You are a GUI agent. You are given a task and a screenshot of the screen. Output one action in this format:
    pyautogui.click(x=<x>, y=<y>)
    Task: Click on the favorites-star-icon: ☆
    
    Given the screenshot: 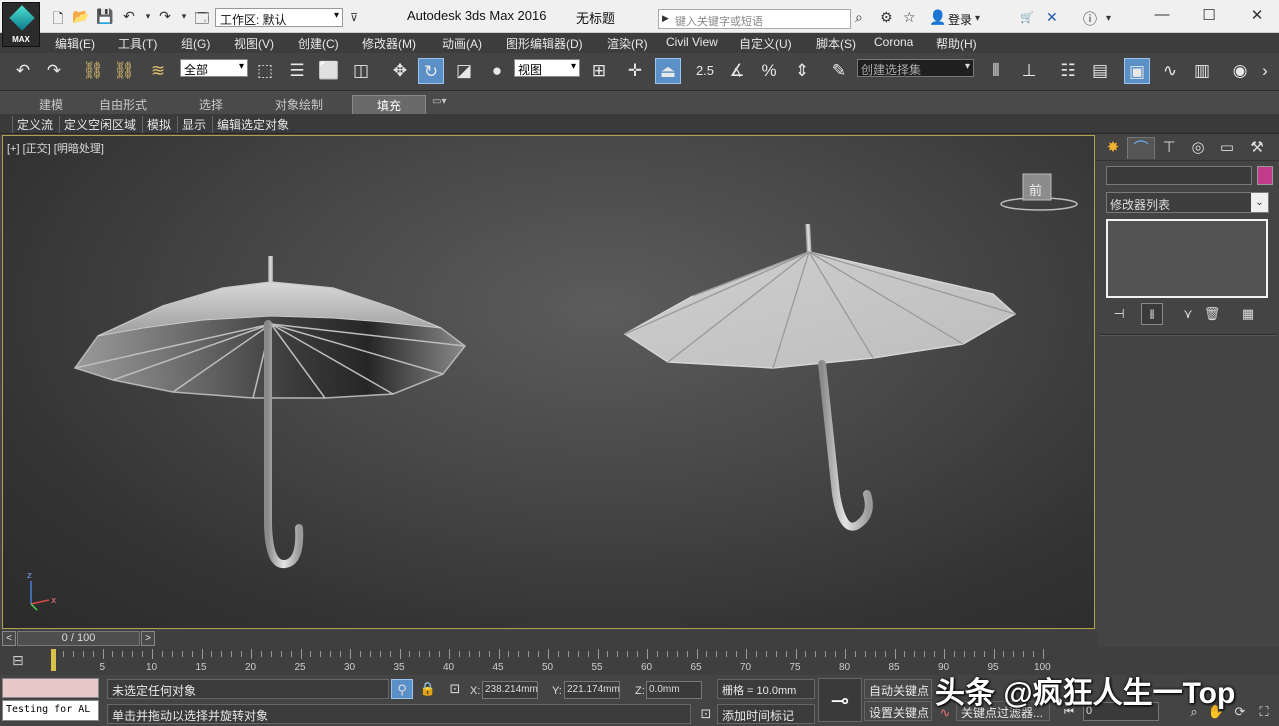 What is the action you would take?
    pyautogui.click(x=909, y=17)
    